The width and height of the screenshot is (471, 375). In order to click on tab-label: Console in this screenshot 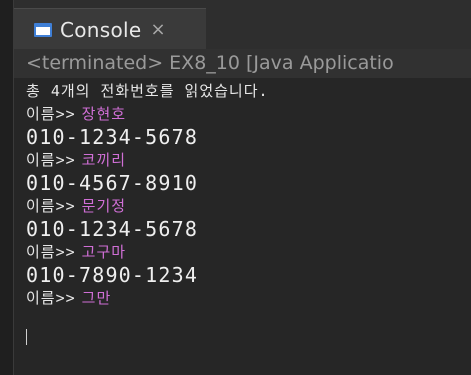, I will do `click(101, 29)`.